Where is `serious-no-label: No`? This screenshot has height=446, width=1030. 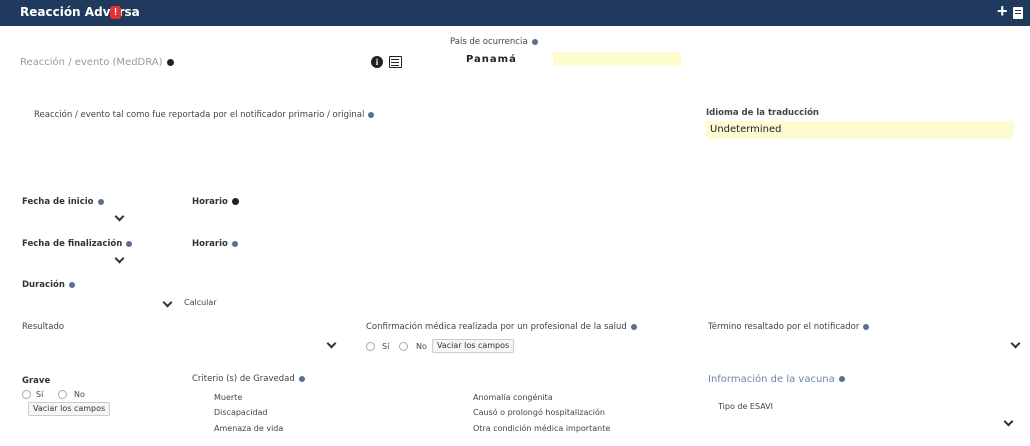
serious-no-label: No is located at coordinates (79, 394).